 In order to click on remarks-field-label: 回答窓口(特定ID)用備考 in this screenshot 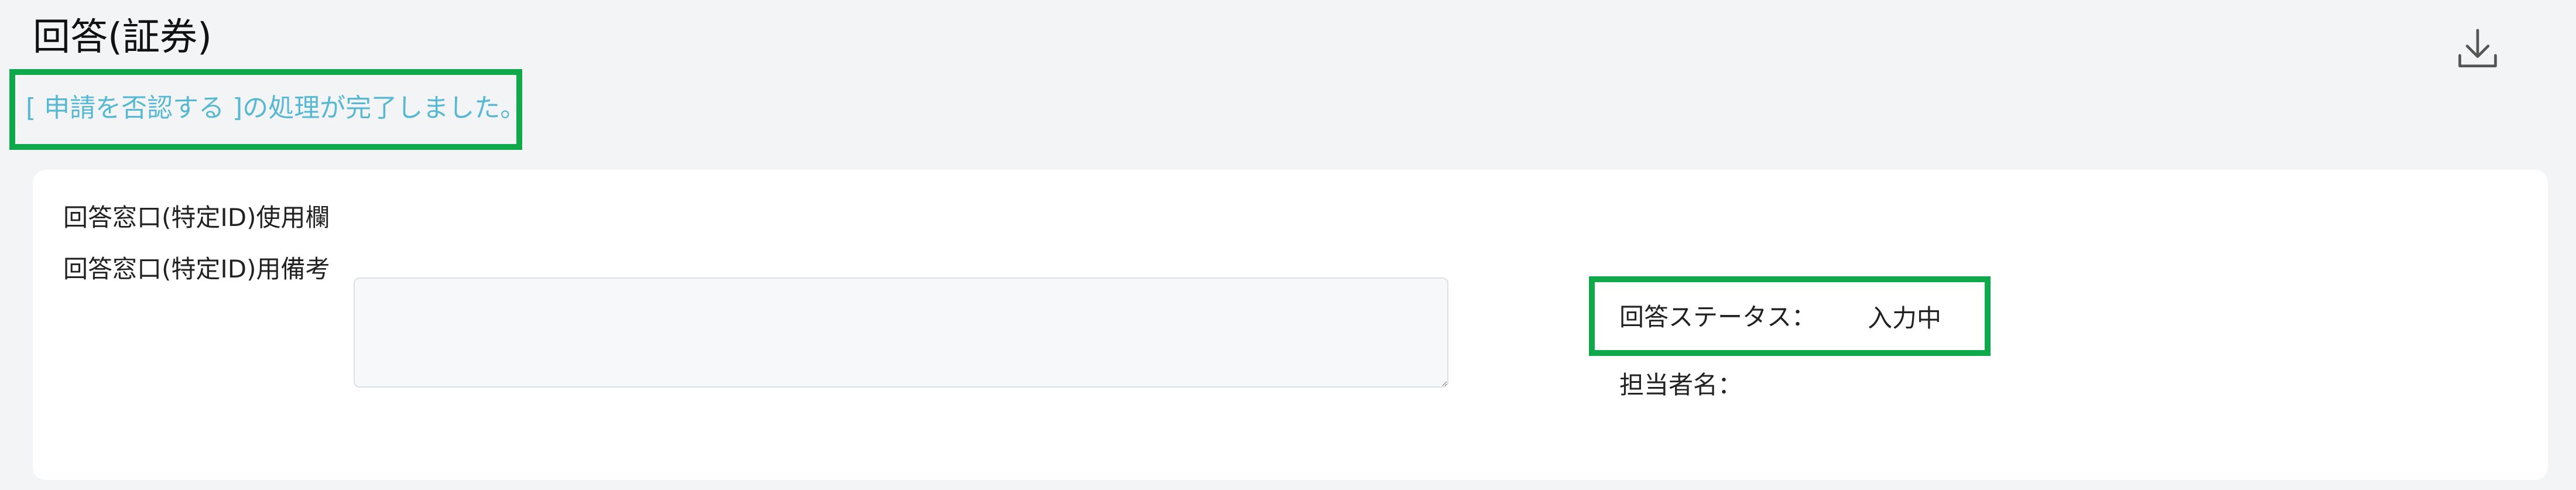, I will do `click(196, 269)`.